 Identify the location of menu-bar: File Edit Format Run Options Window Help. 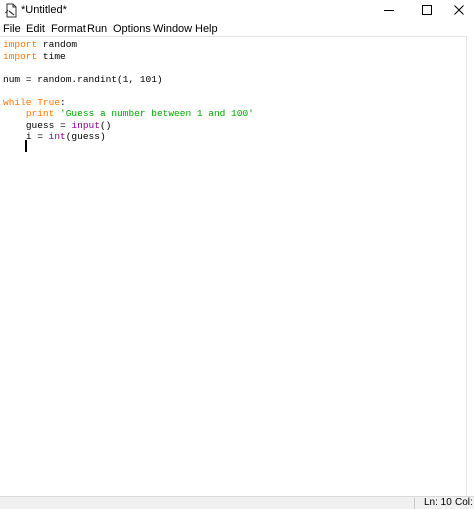
(237, 29).